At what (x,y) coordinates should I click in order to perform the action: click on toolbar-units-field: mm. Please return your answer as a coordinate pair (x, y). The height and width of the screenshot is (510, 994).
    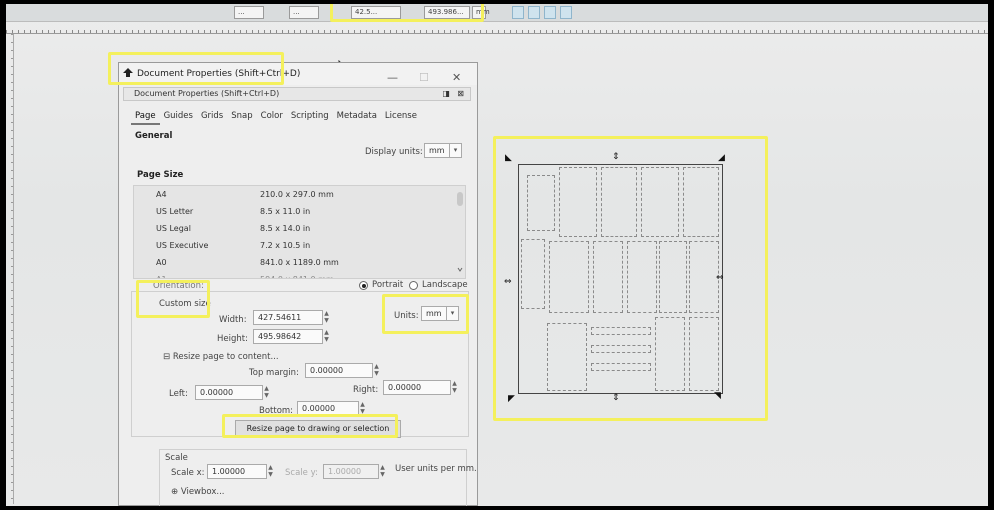
    Looking at the image, I should click on (481, 12).